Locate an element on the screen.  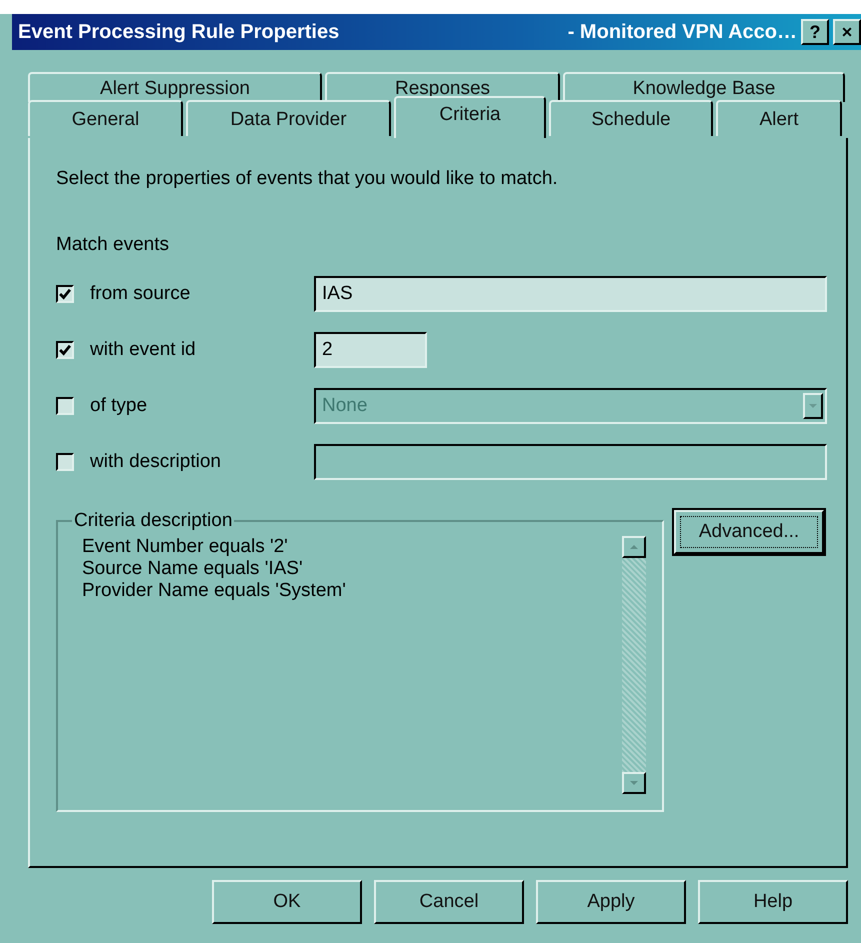
criteria-line: Provider Name equals 'System' is located at coordinates (214, 591).